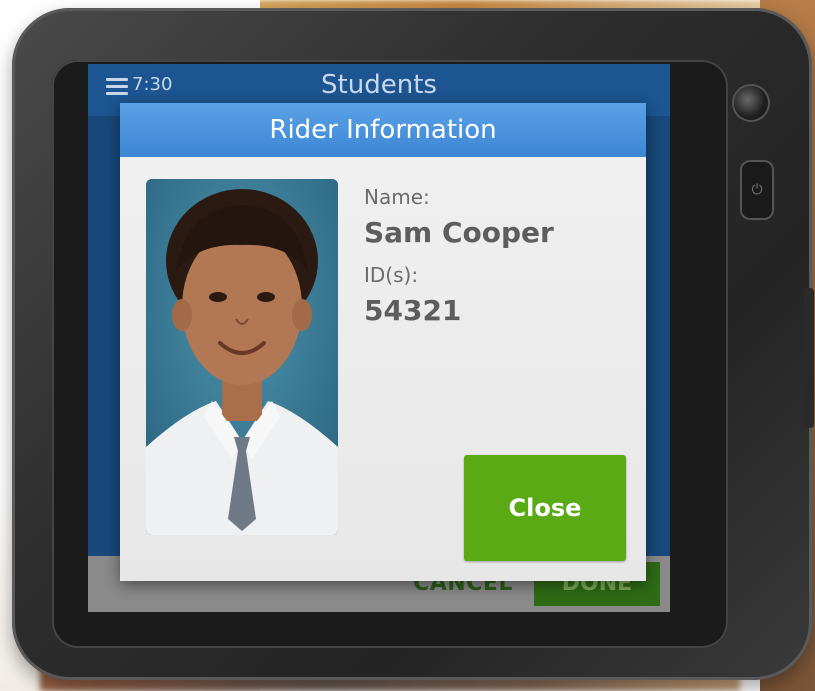 The image size is (815, 691). Describe the element at coordinates (459, 232) in the screenshot. I see `name-value: Sam Cooper` at that location.